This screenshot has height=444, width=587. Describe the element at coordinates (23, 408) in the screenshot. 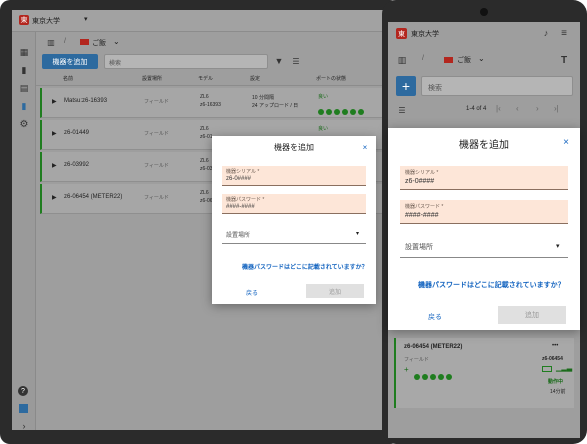

I see `account-icon` at that location.